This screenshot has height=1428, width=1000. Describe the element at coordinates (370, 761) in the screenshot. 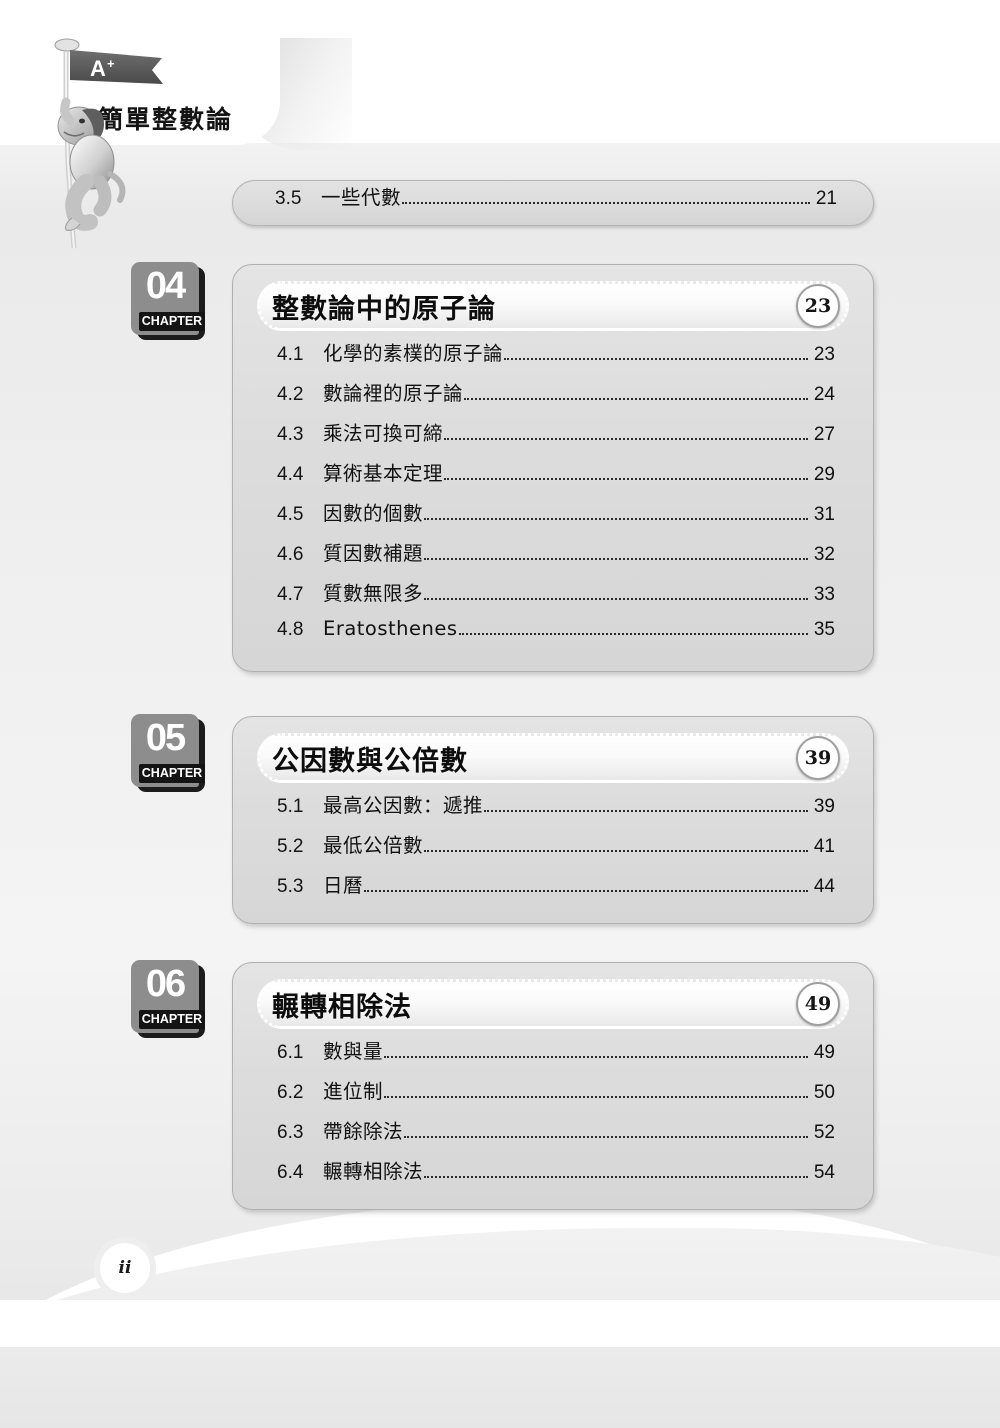

I see `chapter-title: 公因數與公倍數` at that location.